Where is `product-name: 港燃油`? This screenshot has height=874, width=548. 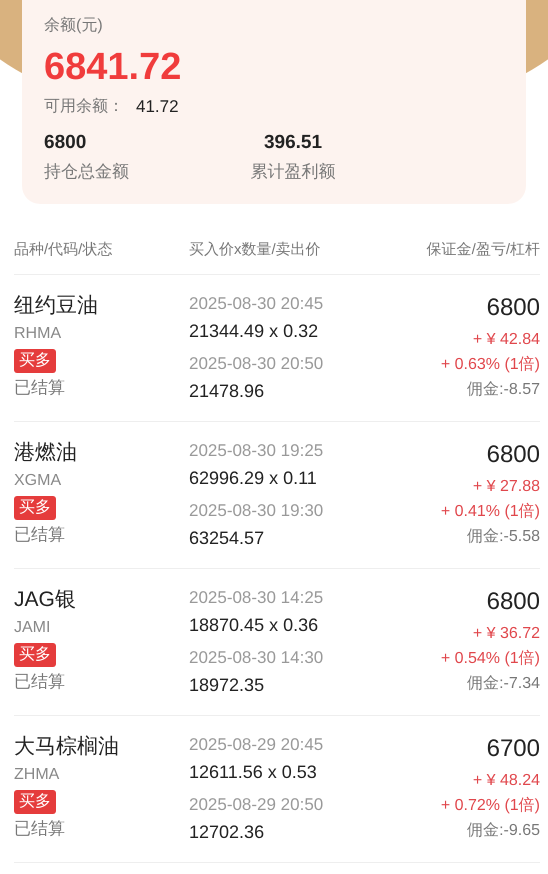
product-name: 港燃油 is located at coordinates (45, 453).